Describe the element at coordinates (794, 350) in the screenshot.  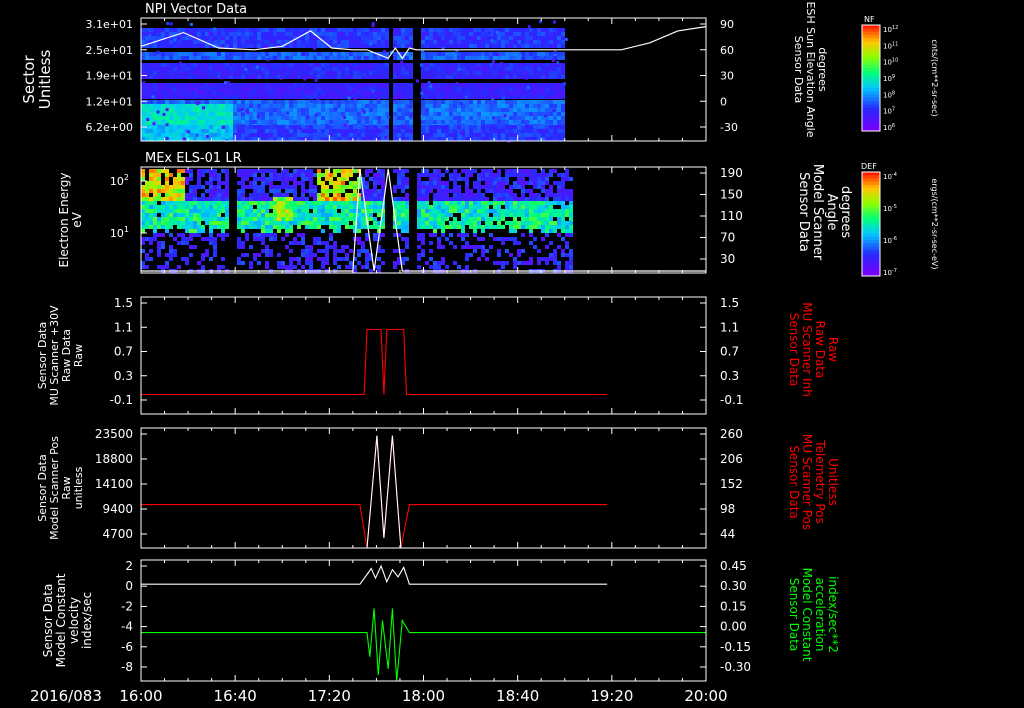
I see `y-axis-label-right-line: Sensor Data` at that location.